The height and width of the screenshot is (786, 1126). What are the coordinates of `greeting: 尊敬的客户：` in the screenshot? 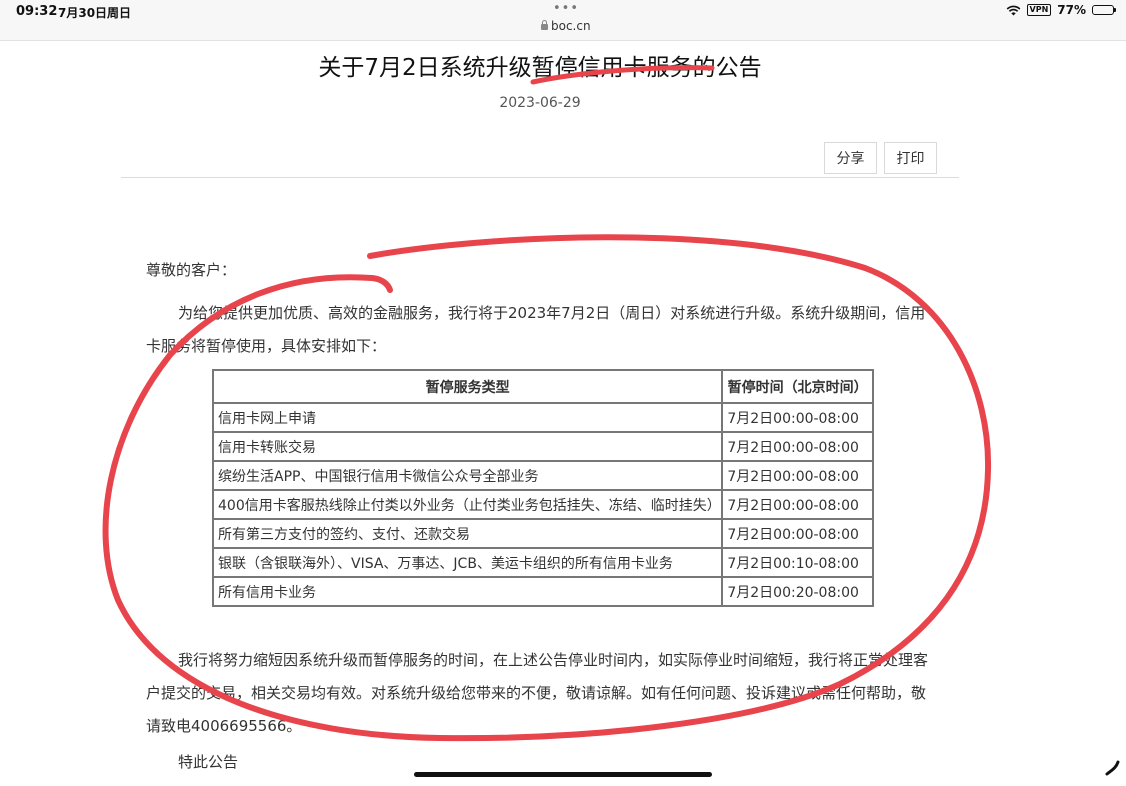 It's located at (191, 270).